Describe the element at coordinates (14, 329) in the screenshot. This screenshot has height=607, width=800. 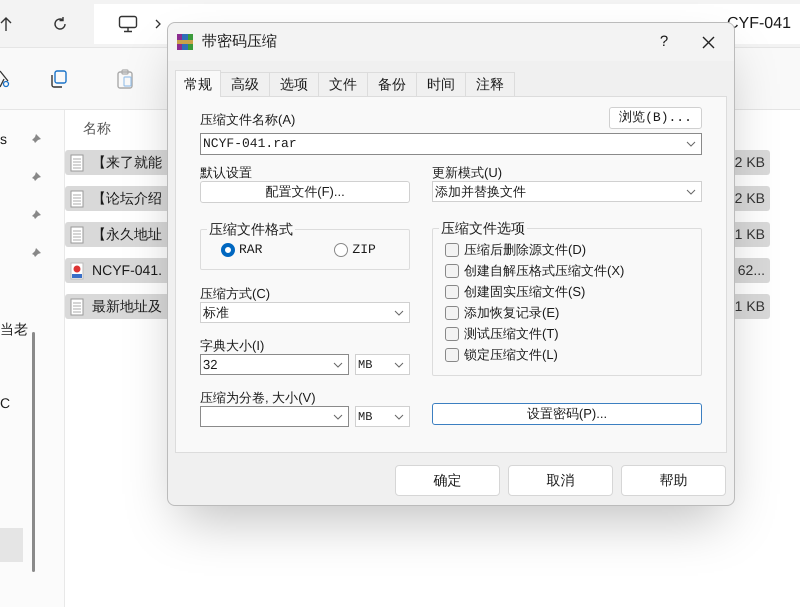
I see `nav-item: 当老` at that location.